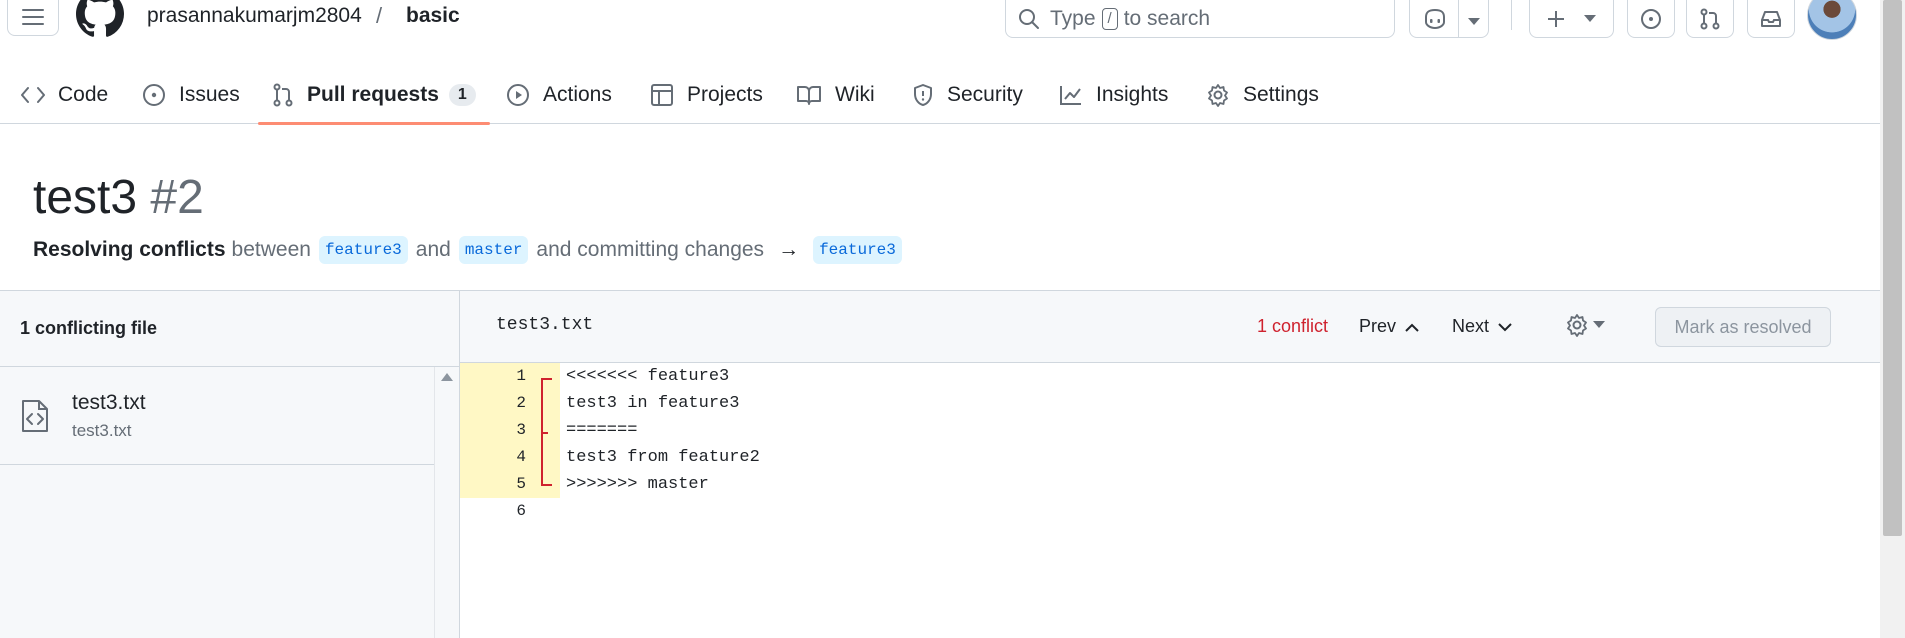 The height and width of the screenshot is (638, 1905). I want to click on mark-as-resolved-button: Mark as resolved, so click(1743, 327).